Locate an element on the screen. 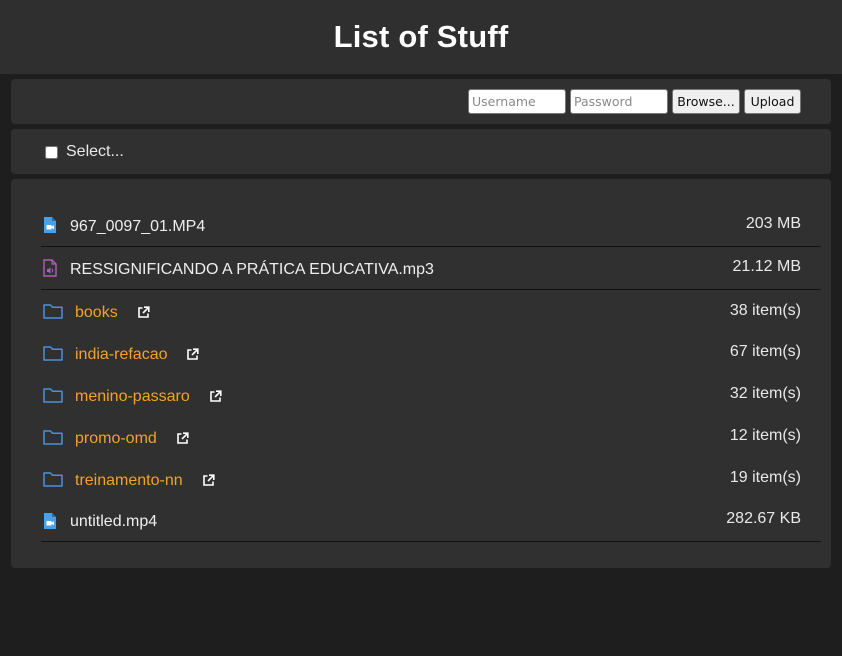 This screenshot has width=842, height=656. folder-link: books is located at coordinates (96, 313).